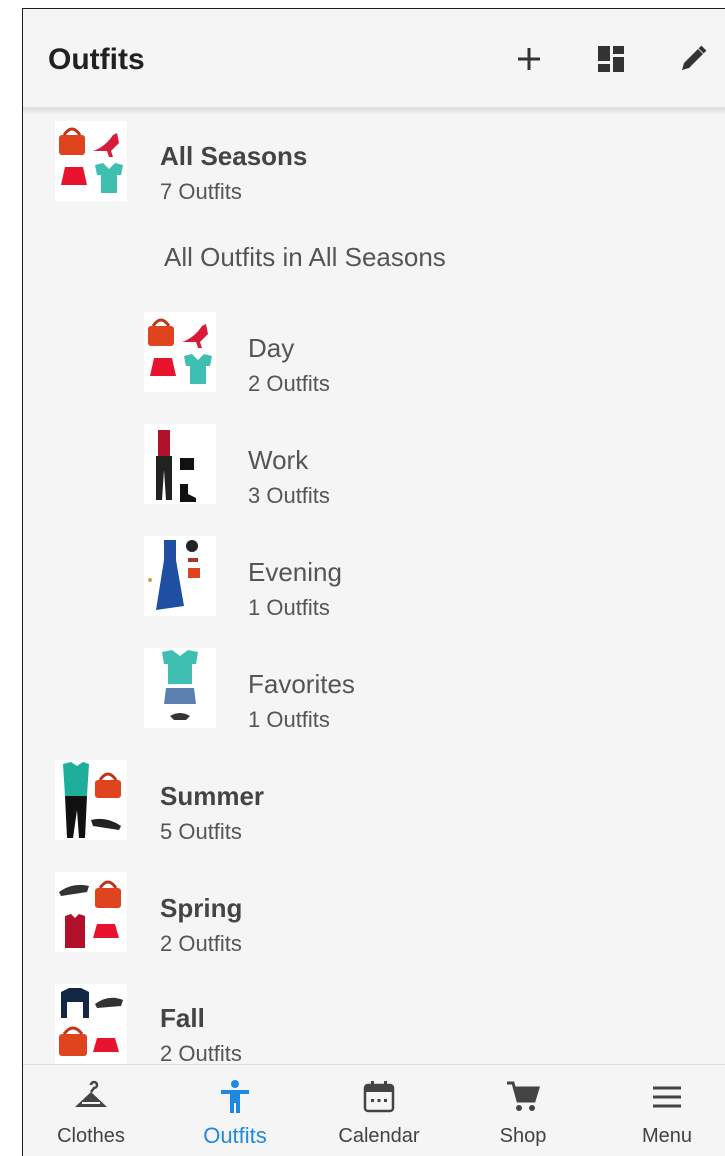 This screenshot has height=1156, width=725. I want to click on add-icon, so click(529, 59).